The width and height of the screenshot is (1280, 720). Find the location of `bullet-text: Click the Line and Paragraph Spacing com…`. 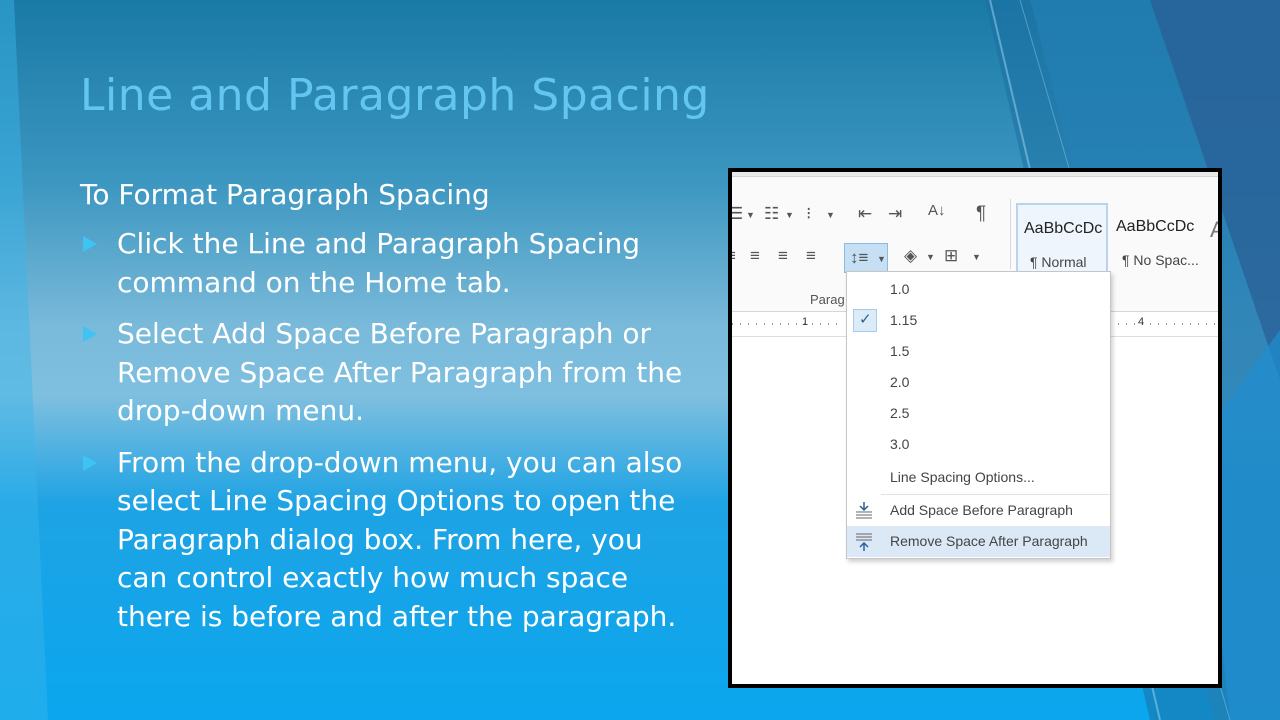

bullet-text: Click the Line and Paragraph Spacing com… is located at coordinates (379, 263).